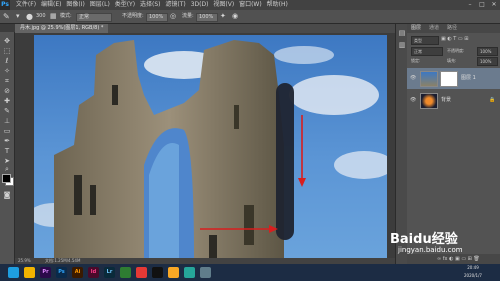 The height and width of the screenshot is (281, 500). What do you see at coordinates (7, 169) in the screenshot?
I see `zoom-tool-icon: ⌕` at bounding box center [7, 169].